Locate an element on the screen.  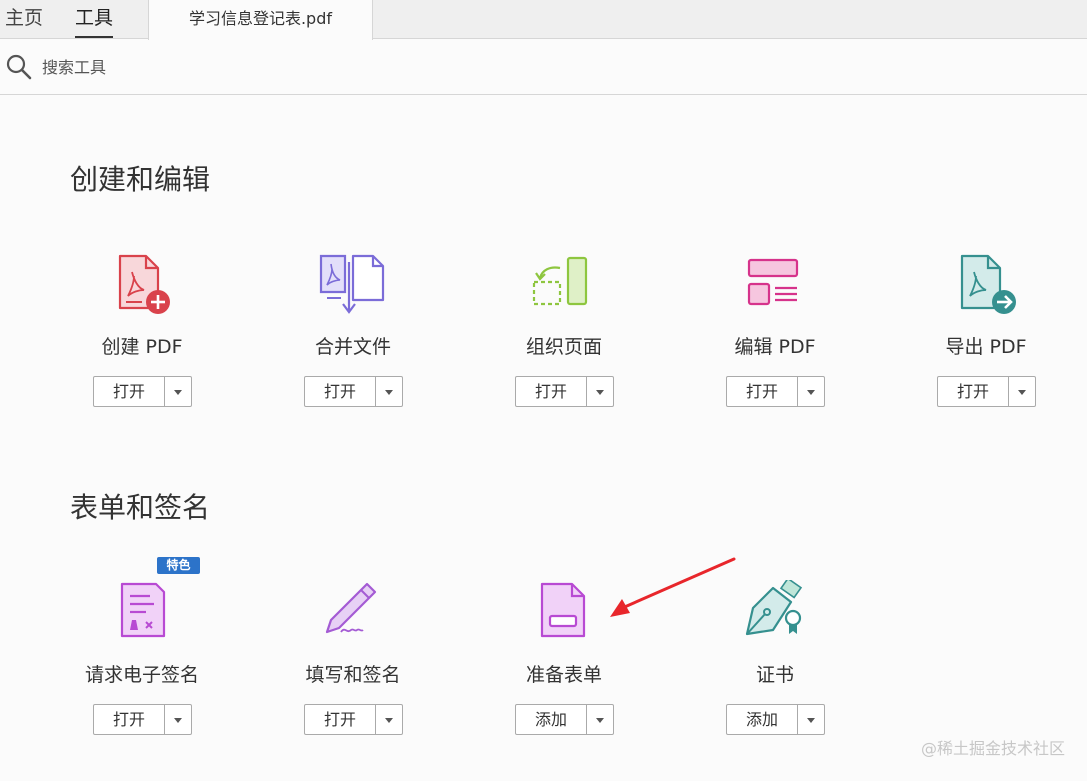
document-tab: 学习信息登记表.pdf is located at coordinates (260, 20).